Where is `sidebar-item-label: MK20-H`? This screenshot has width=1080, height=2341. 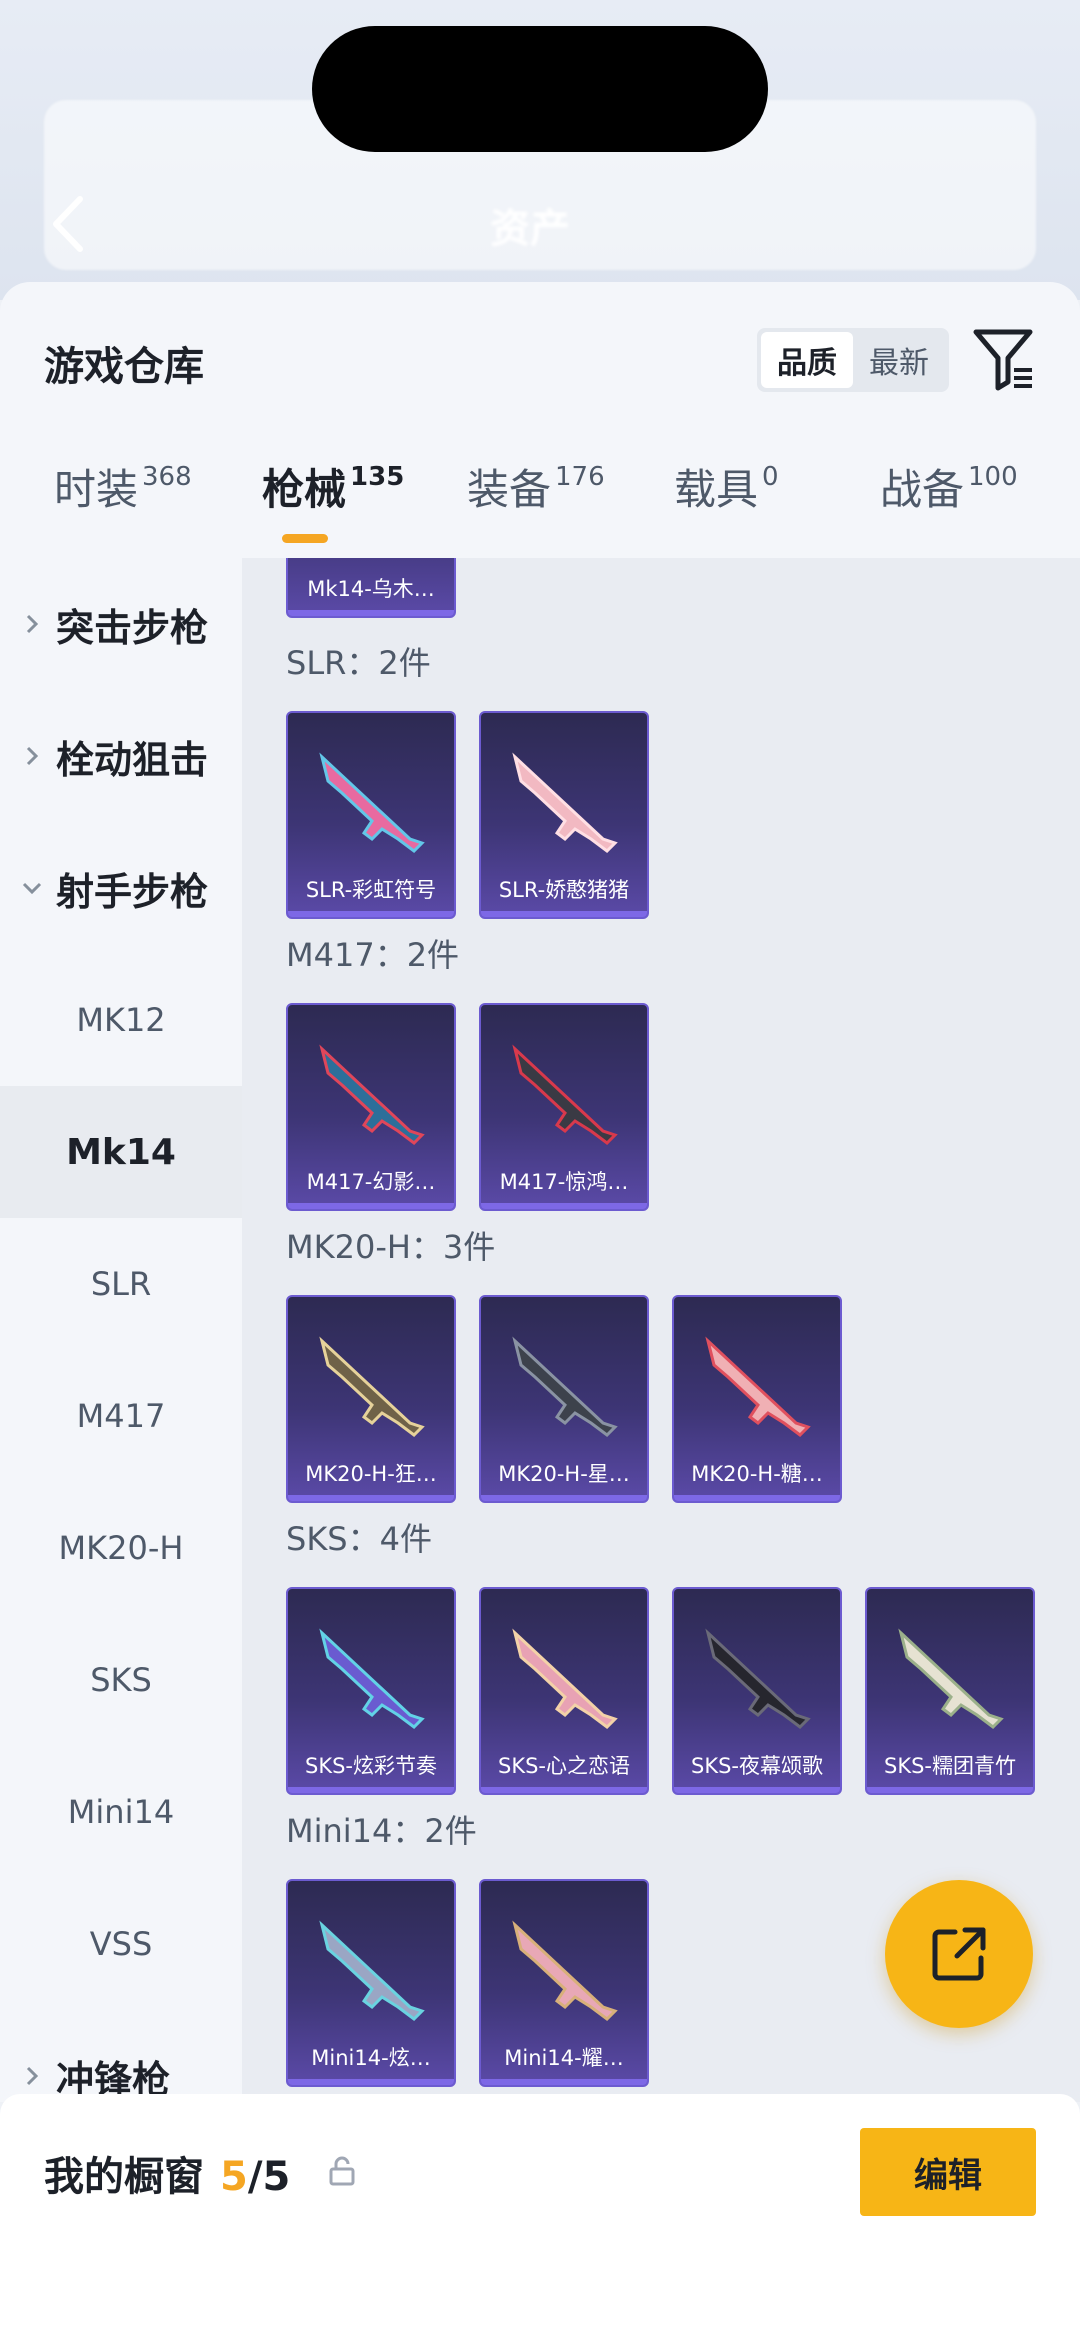
sidebar-item-label: MK20-H is located at coordinates (121, 1548).